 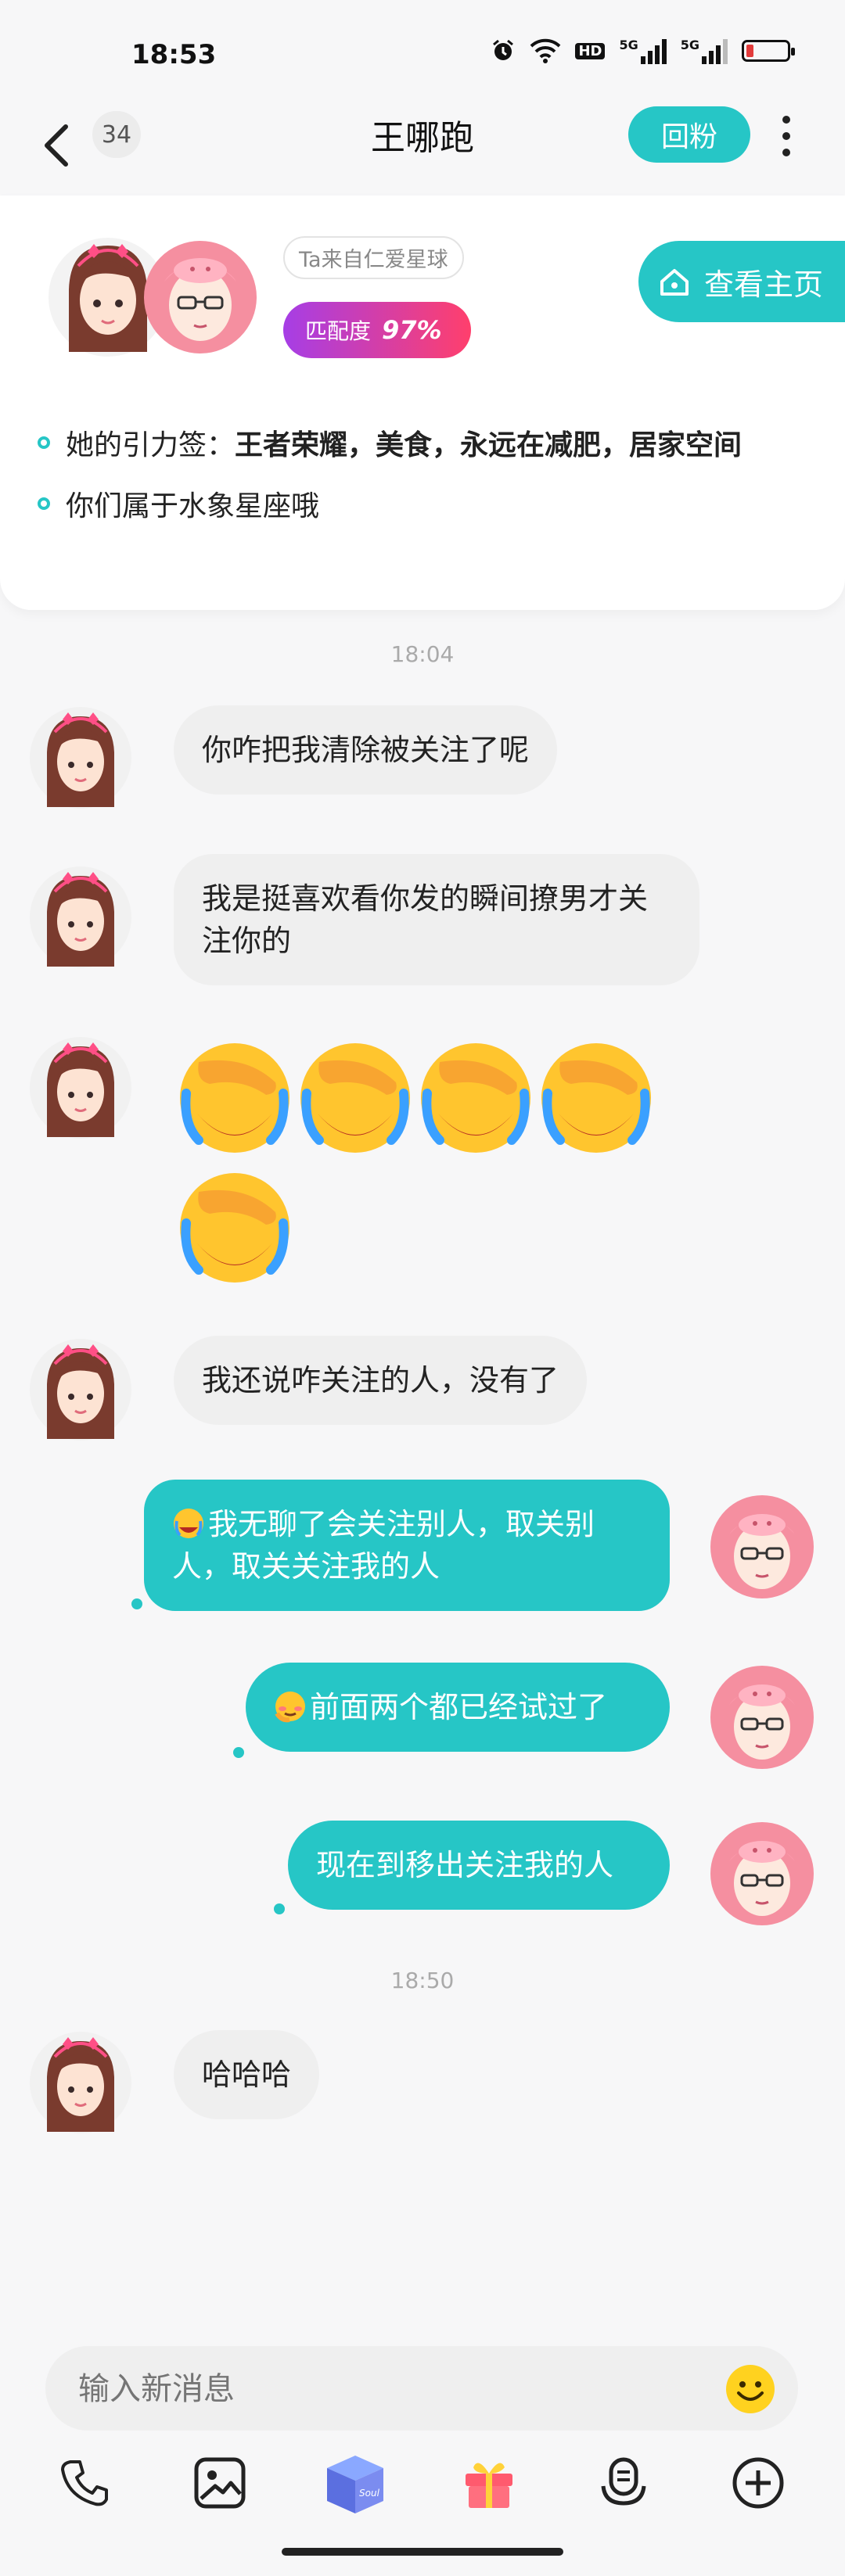 What do you see at coordinates (290, 1707) in the screenshot?
I see `shy-emoji` at bounding box center [290, 1707].